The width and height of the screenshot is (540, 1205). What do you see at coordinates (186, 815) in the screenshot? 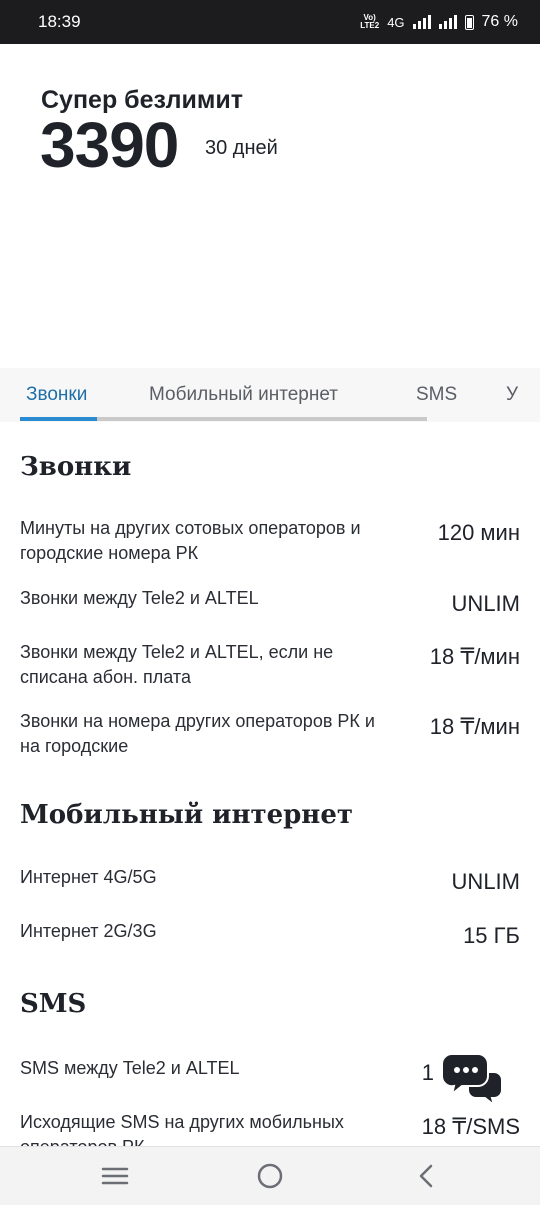
I see `section-title-internet: Мобильный интернет` at bounding box center [186, 815].